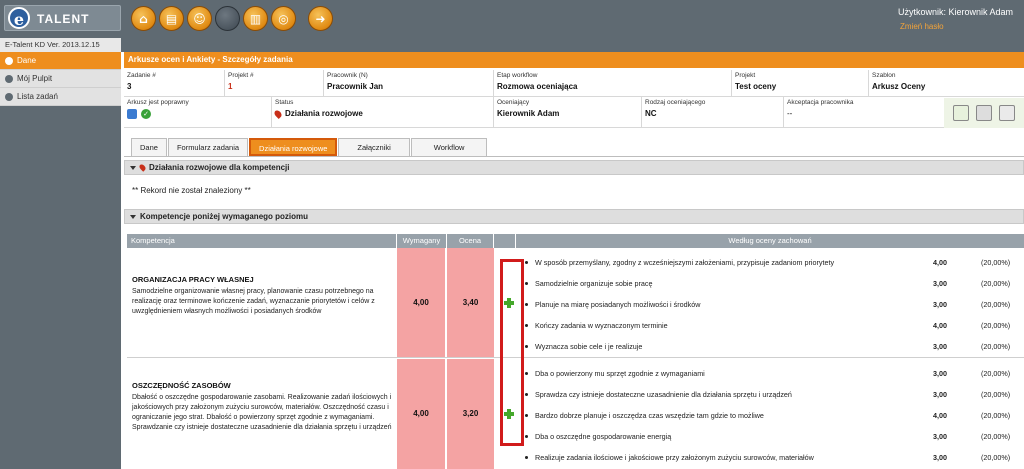  Describe the element at coordinates (537, 86) in the screenshot. I see `info-value: Rozmowa oceniająca` at that location.